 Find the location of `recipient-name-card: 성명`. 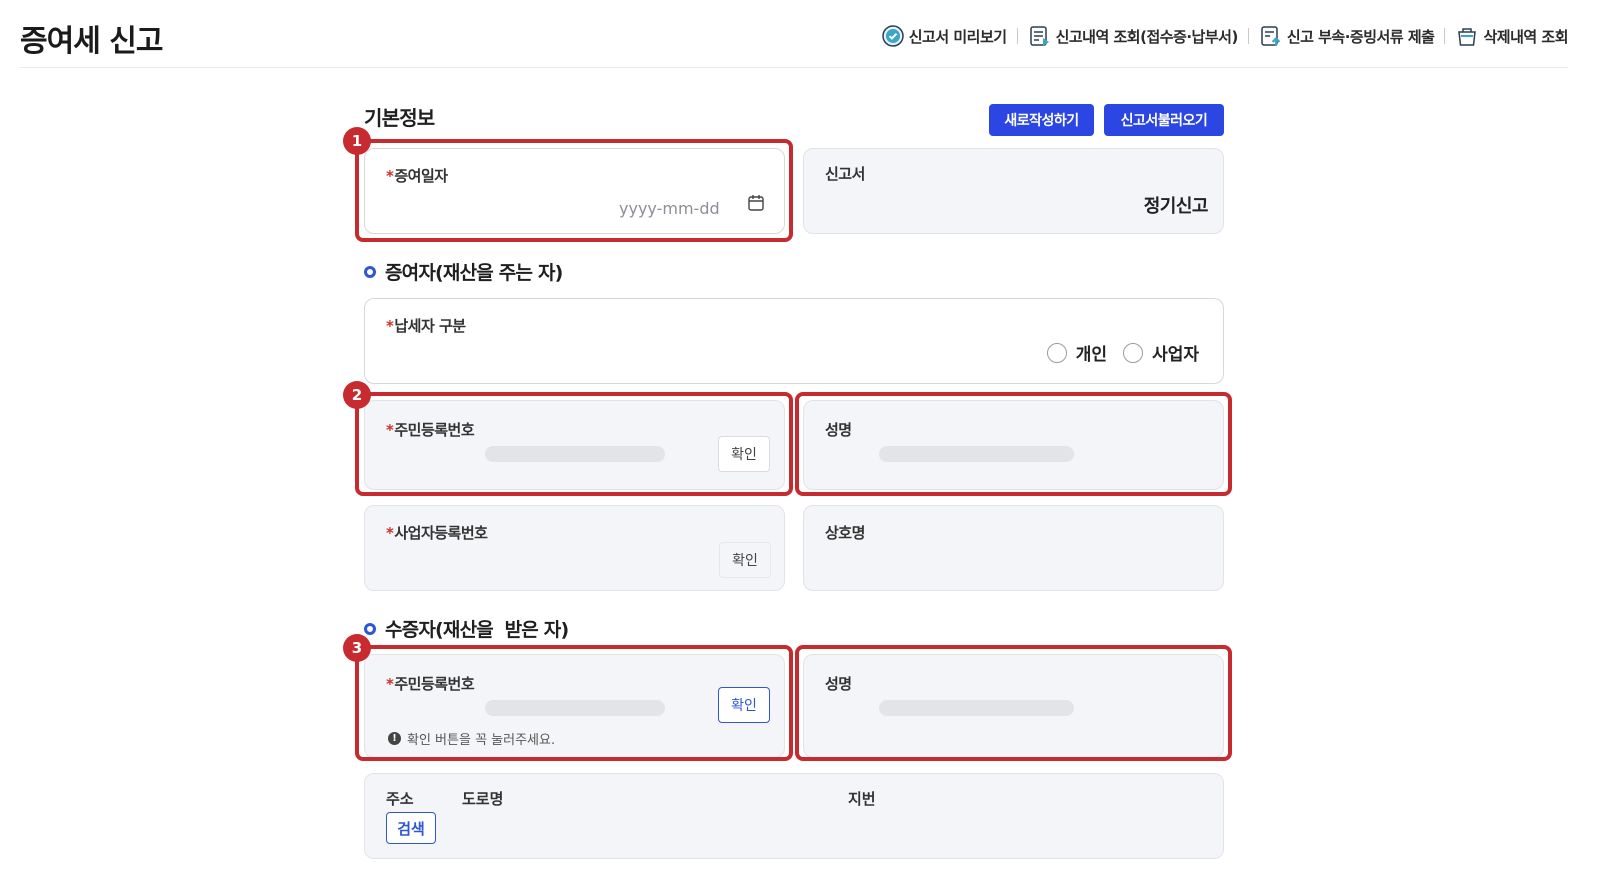

recipient-name-card: 성명 is located at coordinates (1013, 706).